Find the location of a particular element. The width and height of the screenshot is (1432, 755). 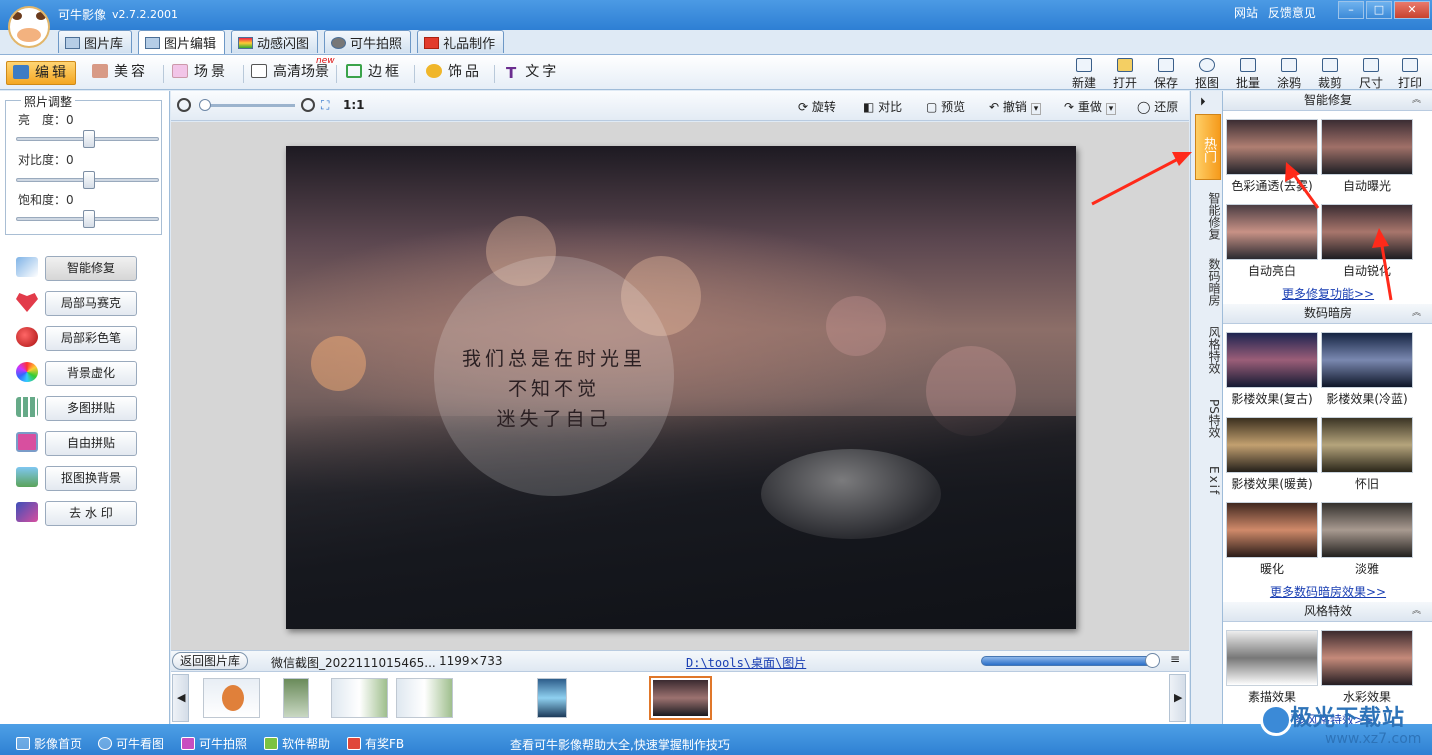

saturation-slider is located at coordinates (87, 219).